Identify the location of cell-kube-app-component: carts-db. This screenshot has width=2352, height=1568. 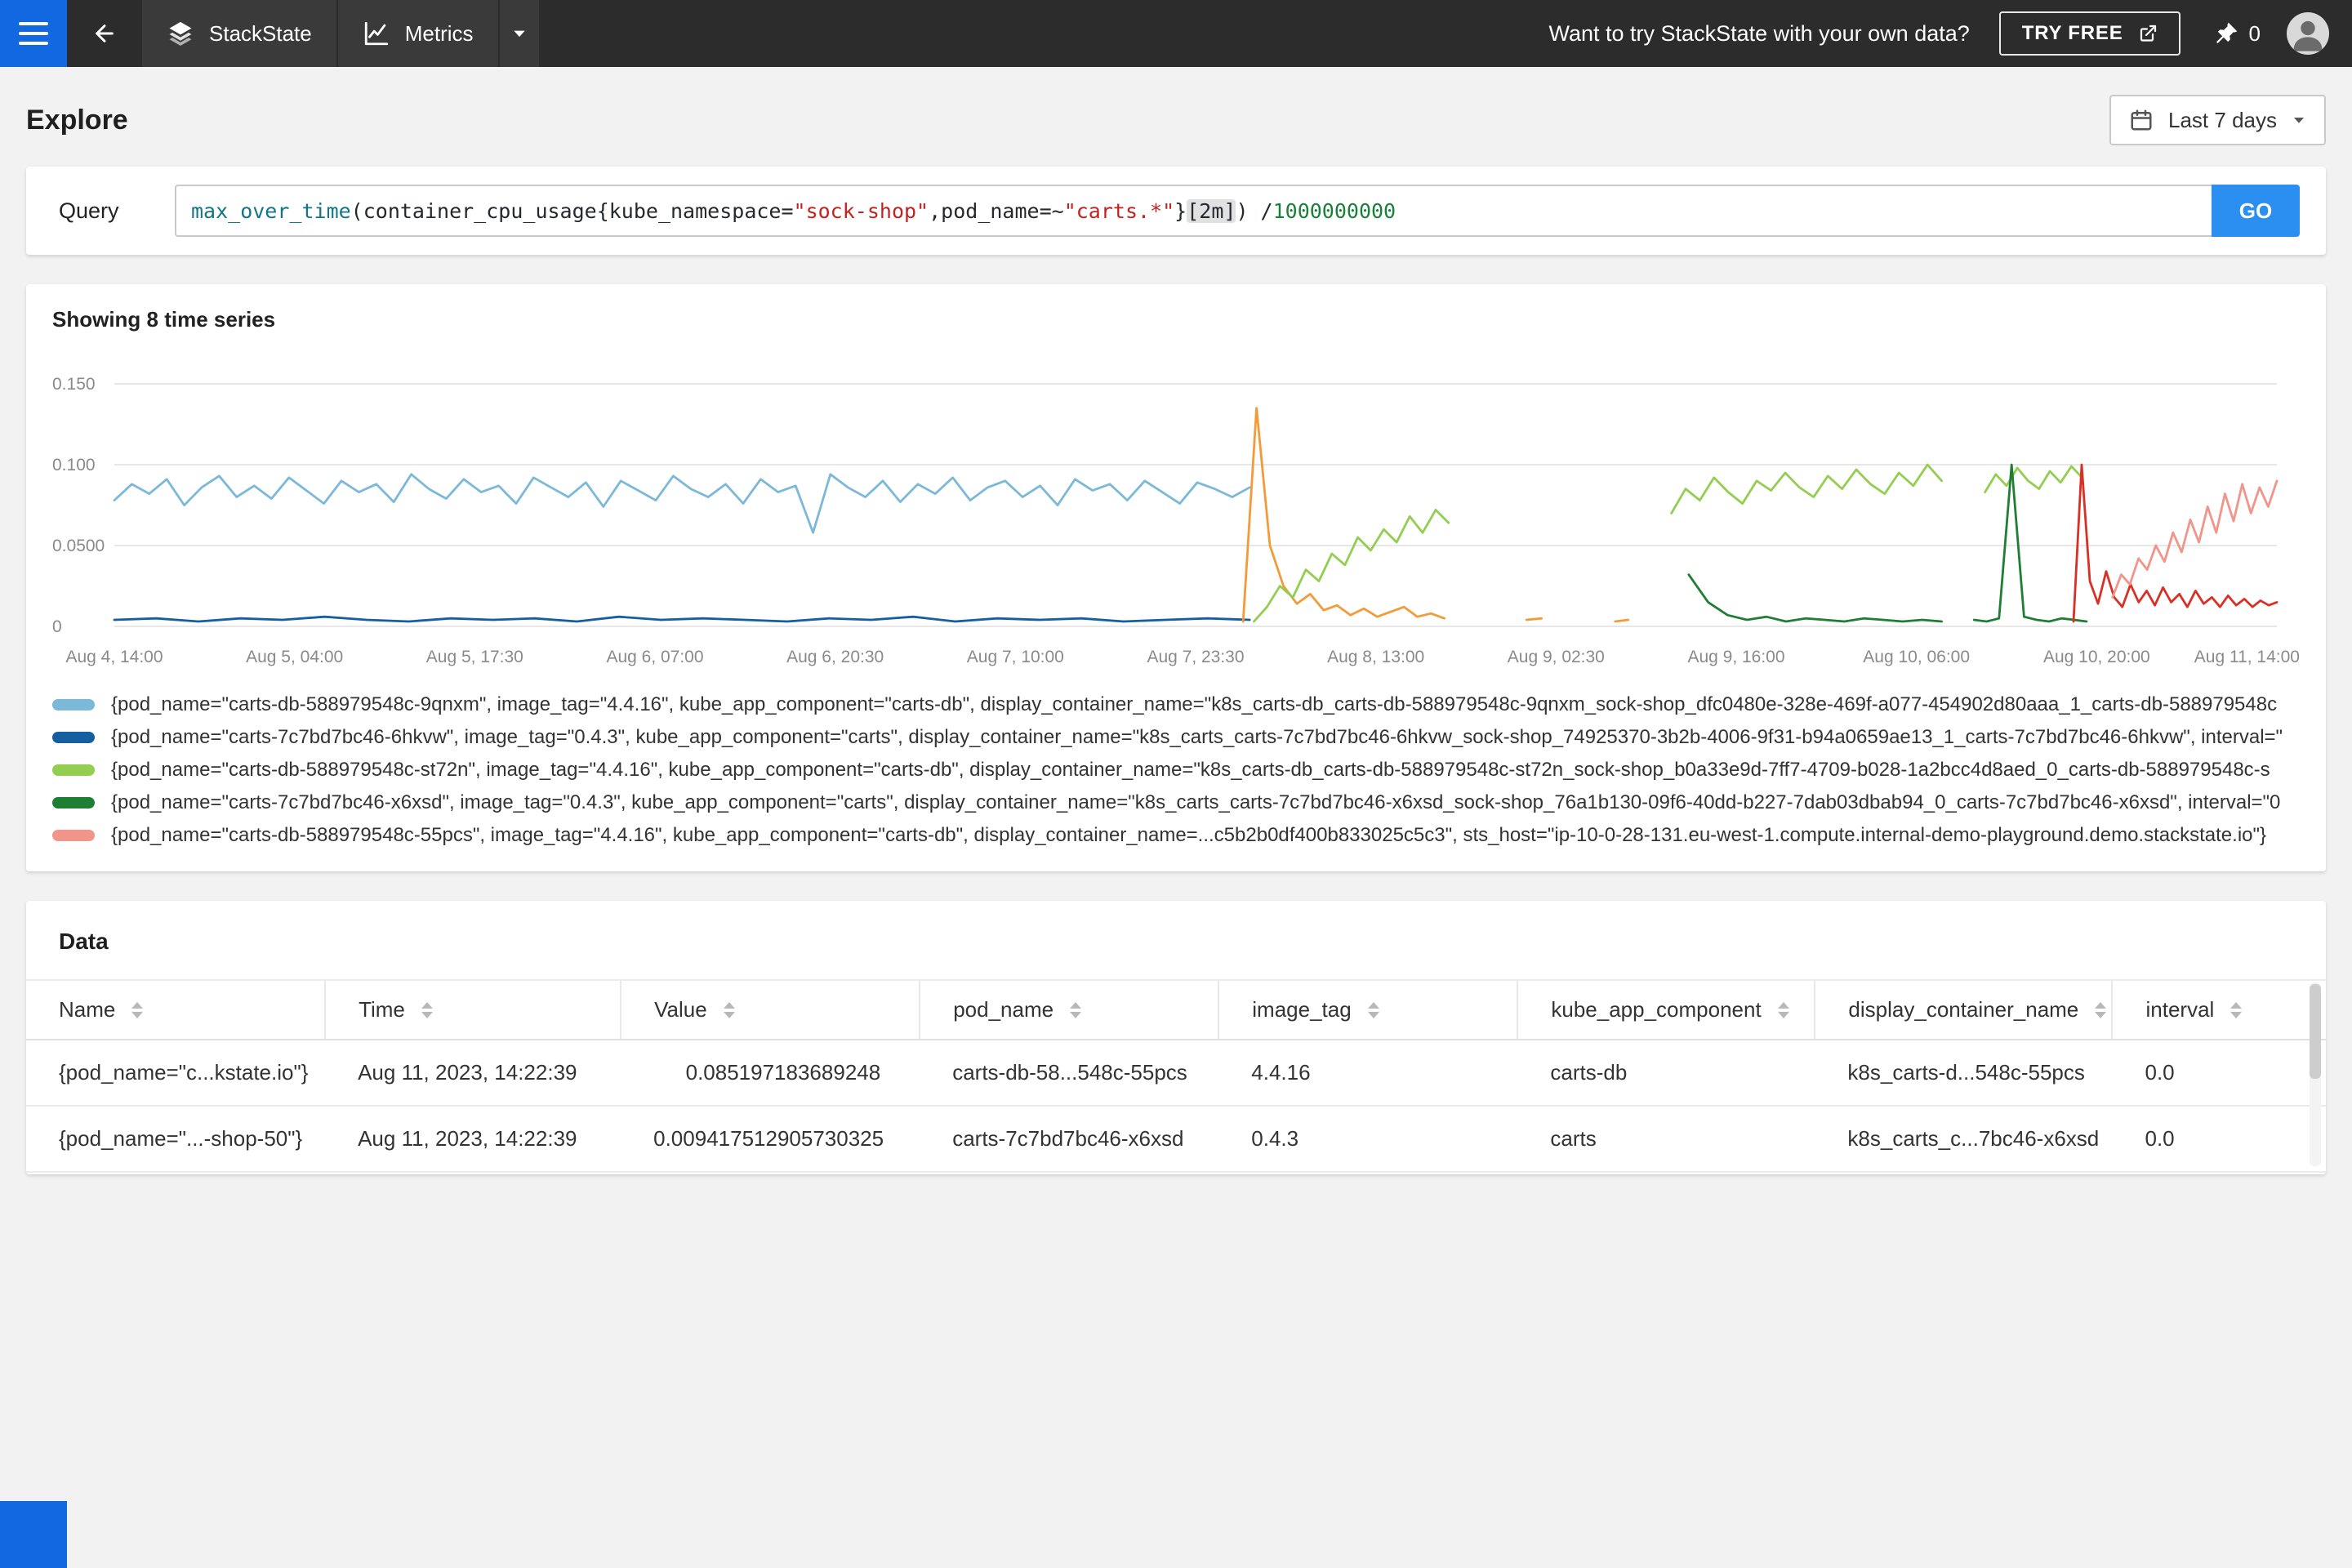
(1666, 1073).